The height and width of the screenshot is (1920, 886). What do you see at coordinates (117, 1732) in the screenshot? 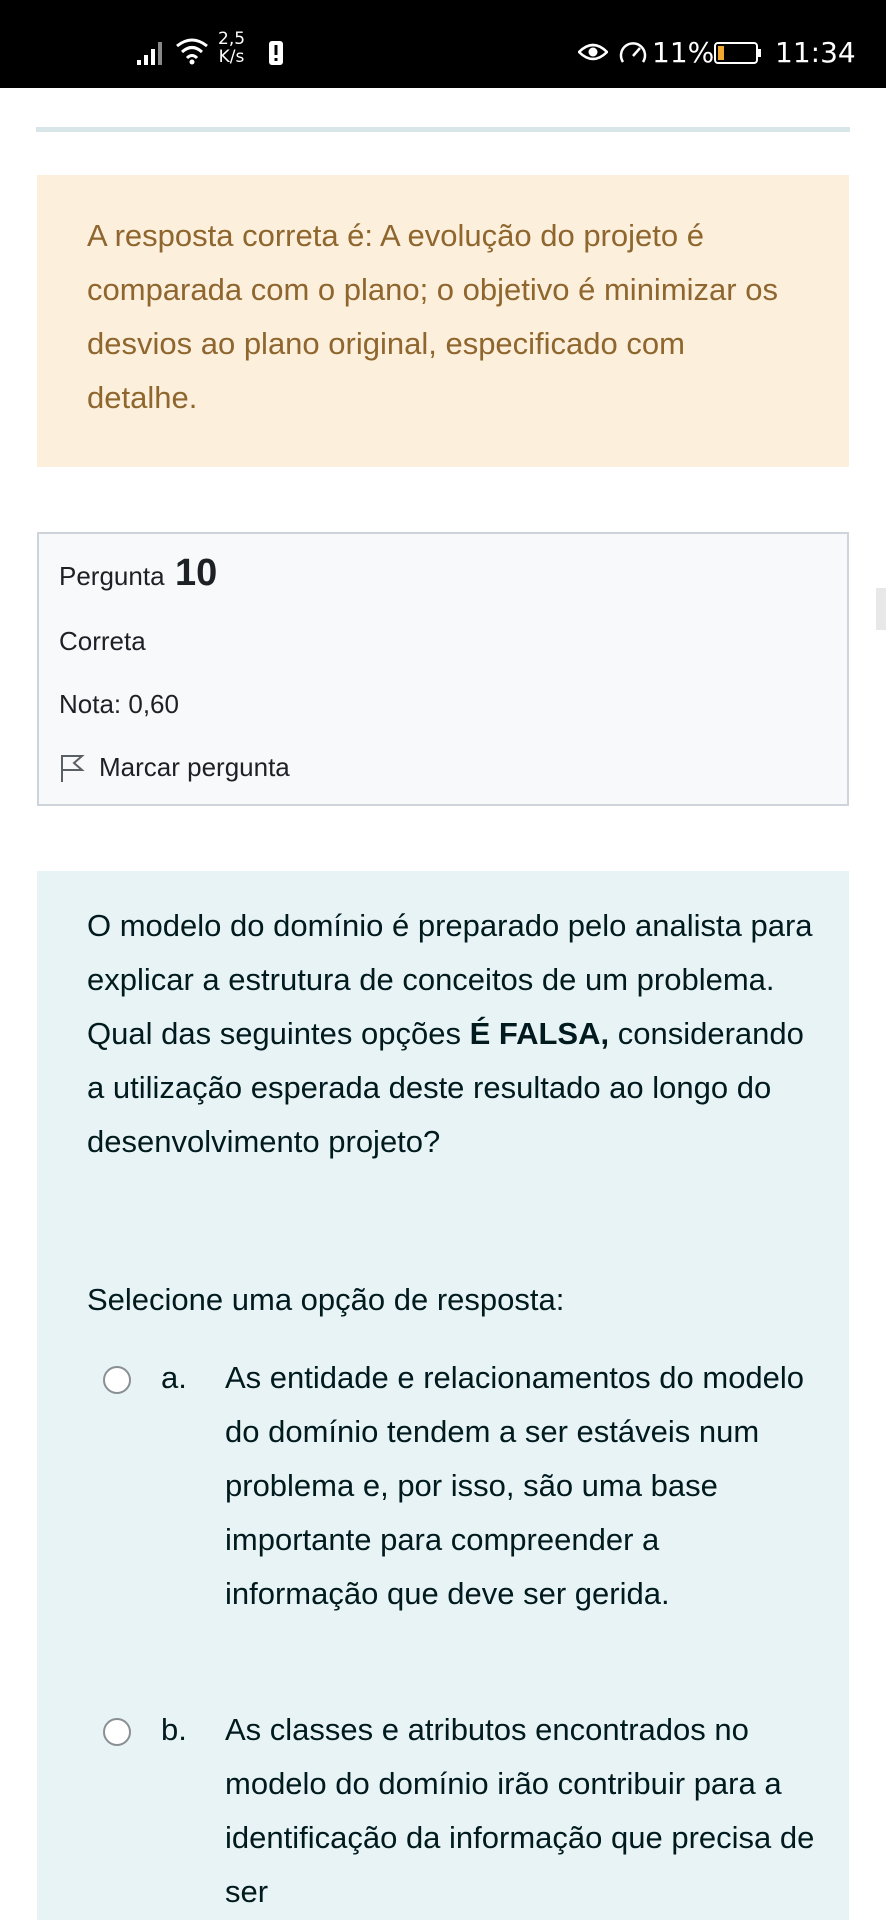
I see `radio-button-b` at bounding box center [117, 1732].